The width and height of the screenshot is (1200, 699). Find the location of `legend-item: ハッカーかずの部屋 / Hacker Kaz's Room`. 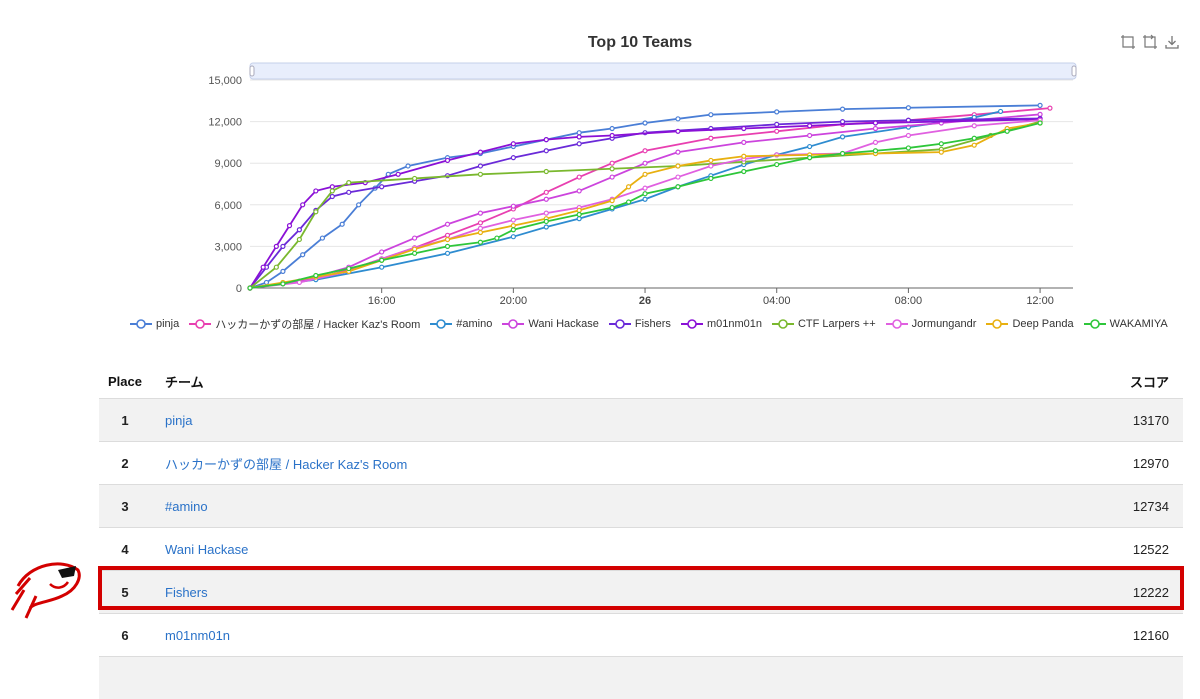

legend-item: ハッカーかずの部屋 / Hacker Kaz's Room is located at coordinates (304, 324).